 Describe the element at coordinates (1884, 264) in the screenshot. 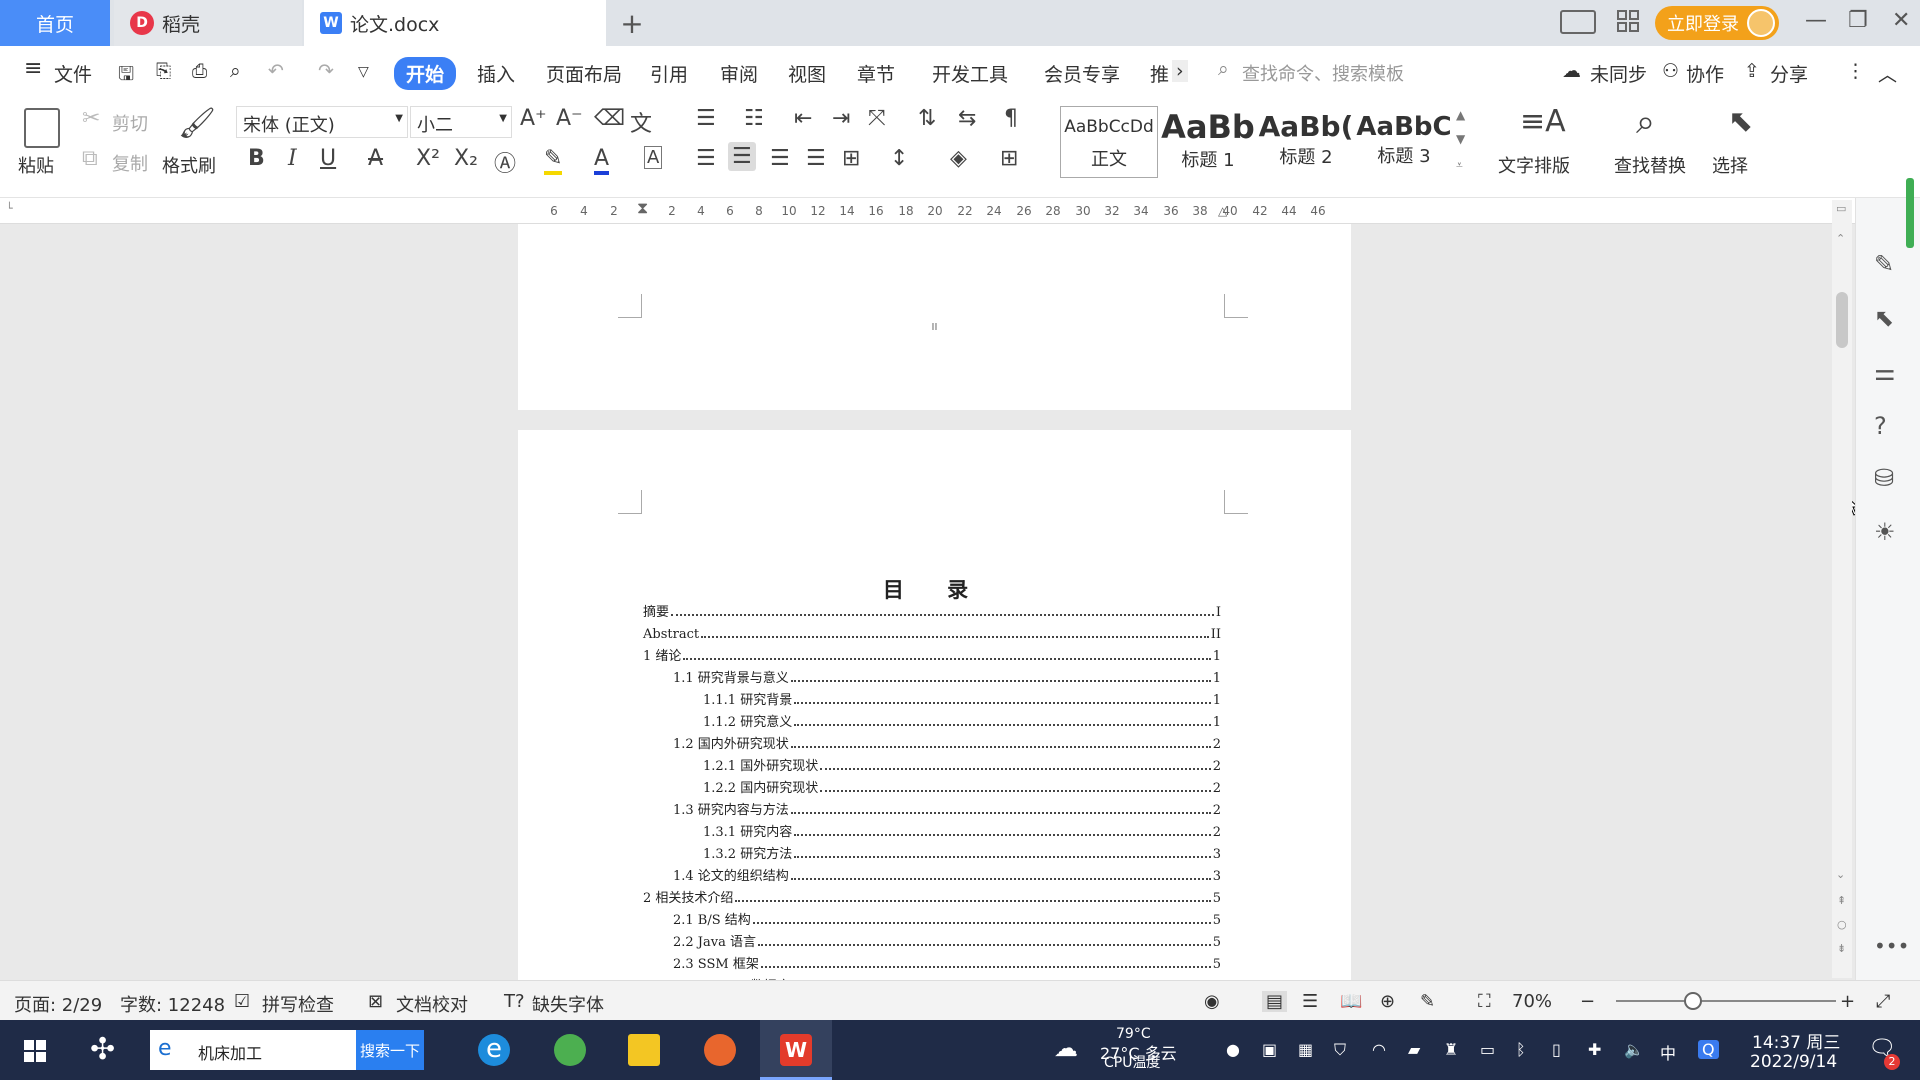

I see `edit-pen-icon: ✎` at that location.